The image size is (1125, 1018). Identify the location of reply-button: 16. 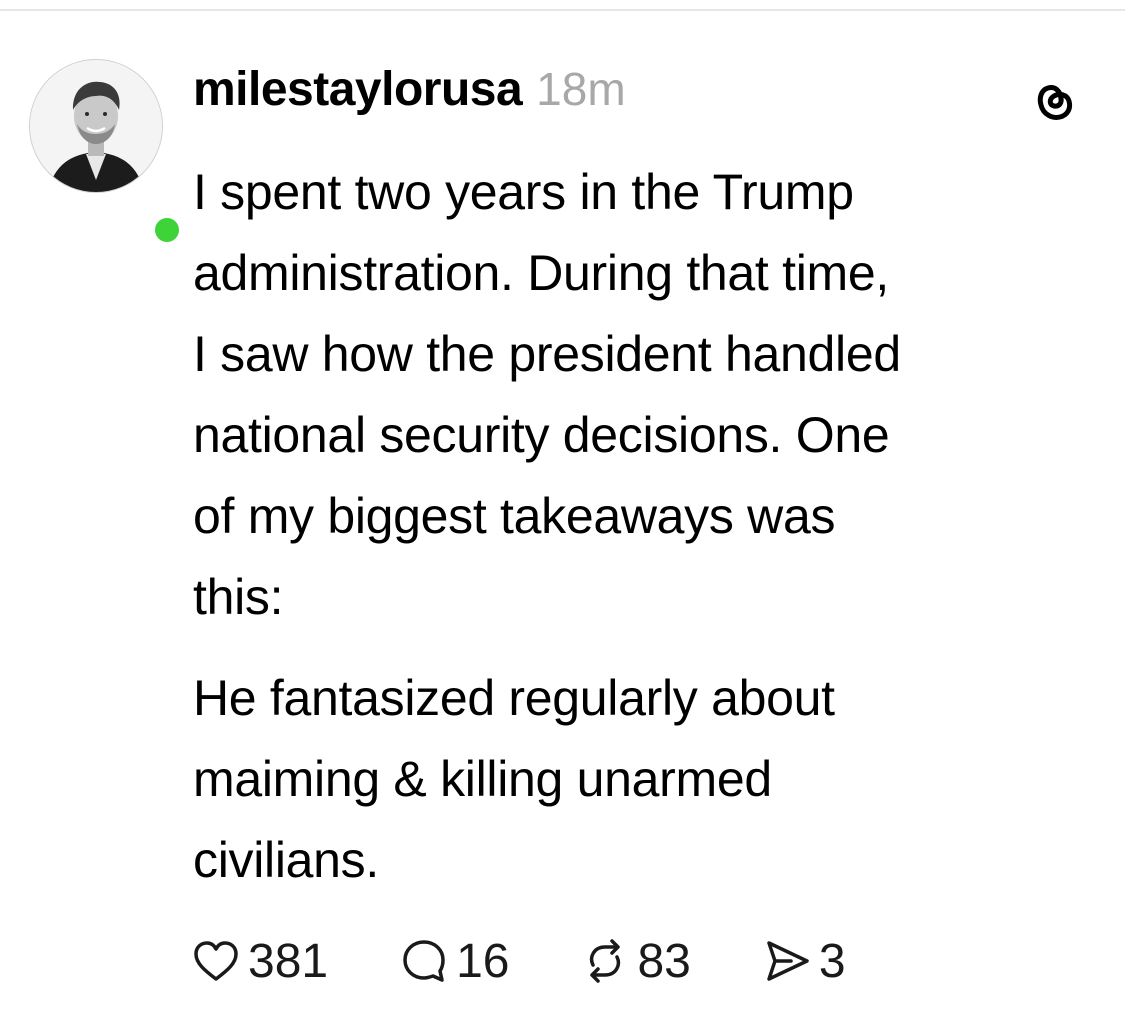
(453, 961).